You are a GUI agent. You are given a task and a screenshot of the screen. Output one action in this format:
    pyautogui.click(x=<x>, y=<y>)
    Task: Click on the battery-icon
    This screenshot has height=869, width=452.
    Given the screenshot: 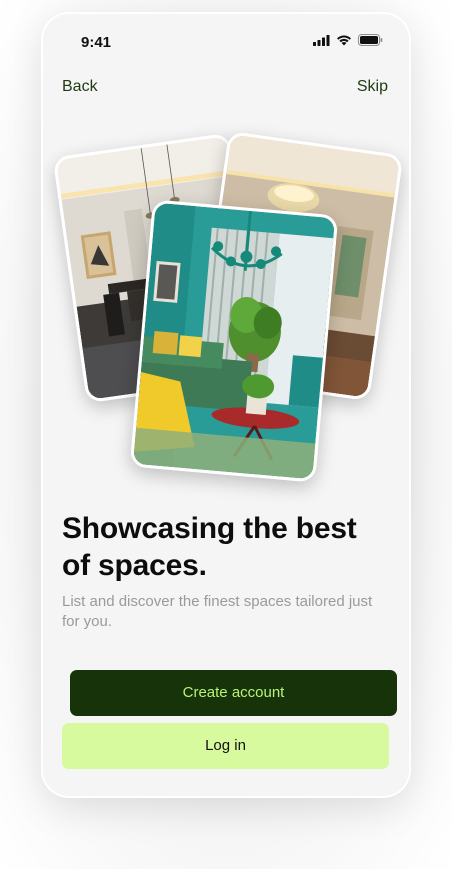 What is the action you would take?
    pyautogui.click(x=370, y=40)
    